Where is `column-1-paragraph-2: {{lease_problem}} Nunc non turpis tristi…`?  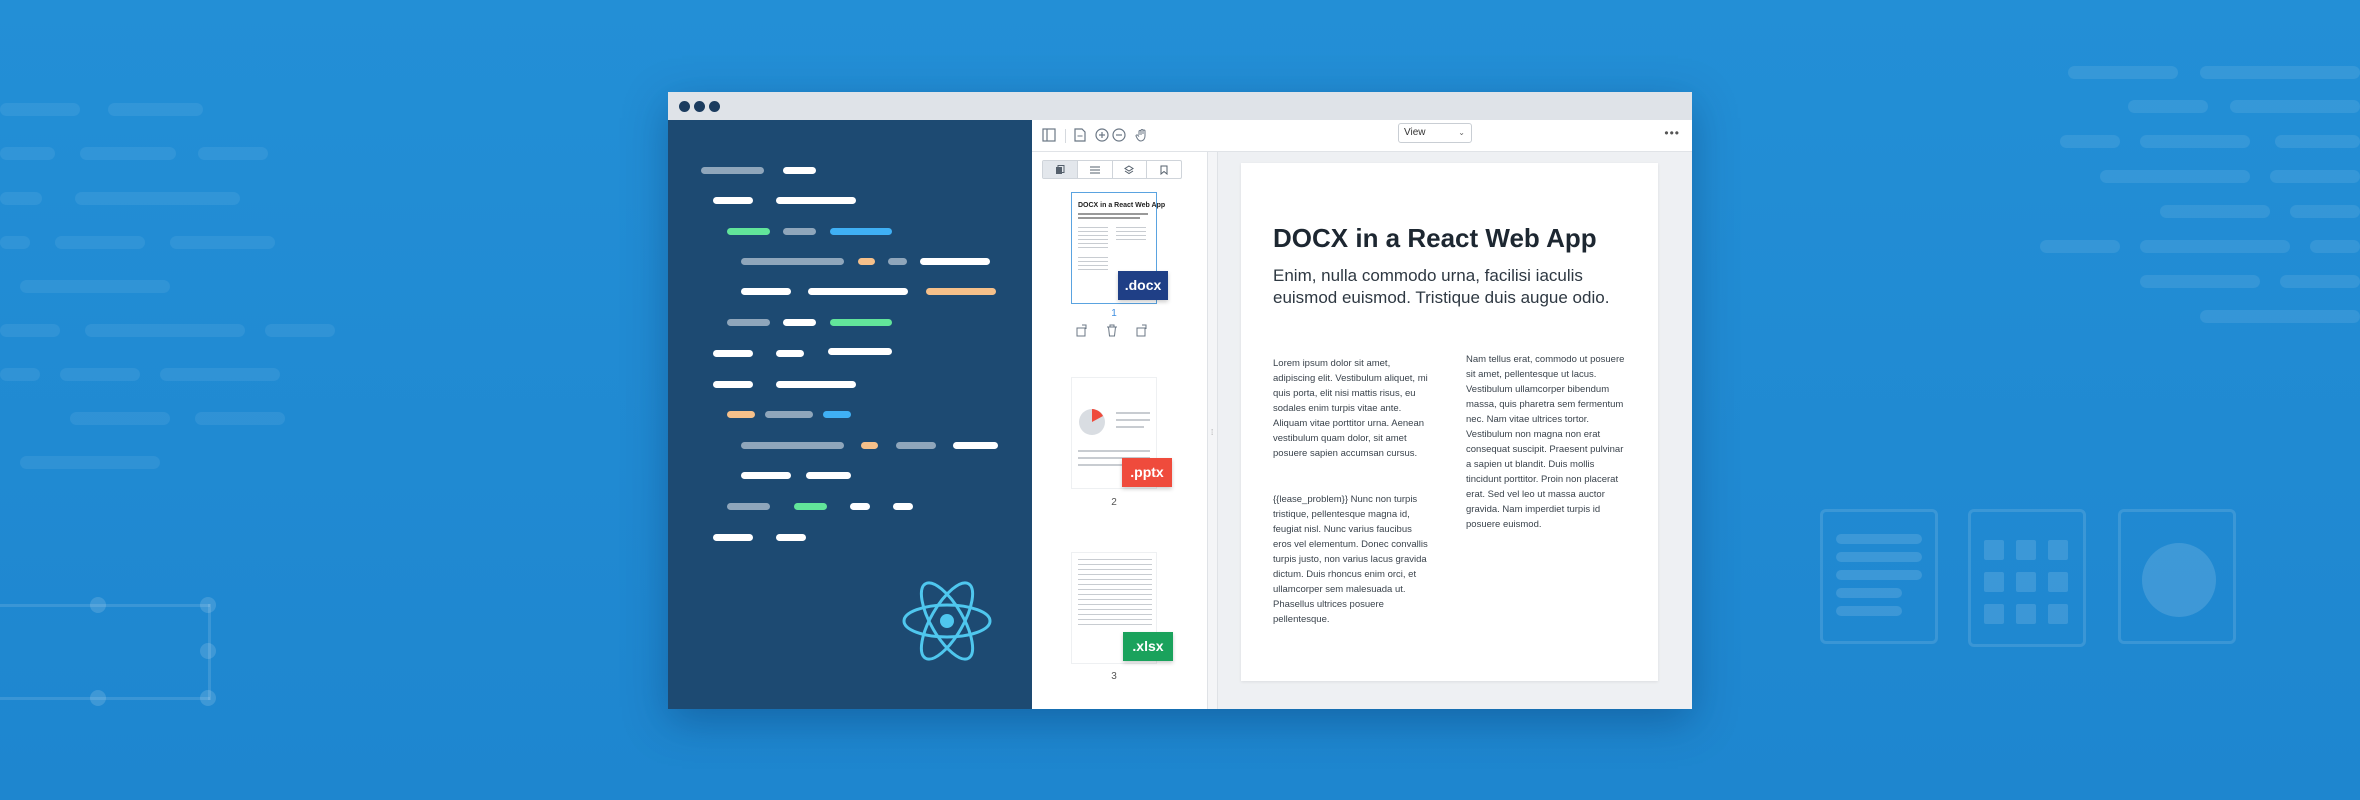 column-1-paragraph-2: {{lease_problem}} Nunc non turpis tristi… is located at coordinates (1350, 559).